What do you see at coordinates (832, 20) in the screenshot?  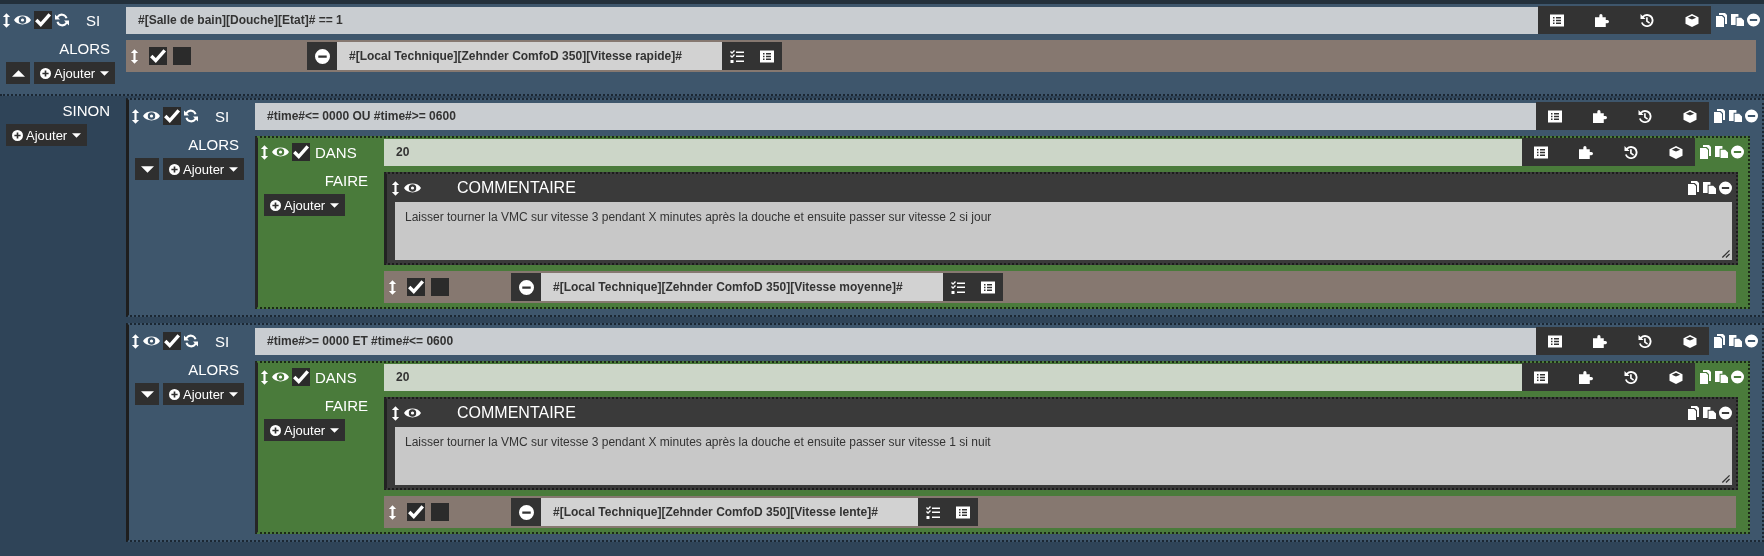 I see `condition-field: #[Salle de bain][Douche][Etat]# == 1` at bounding box center [832, 20].